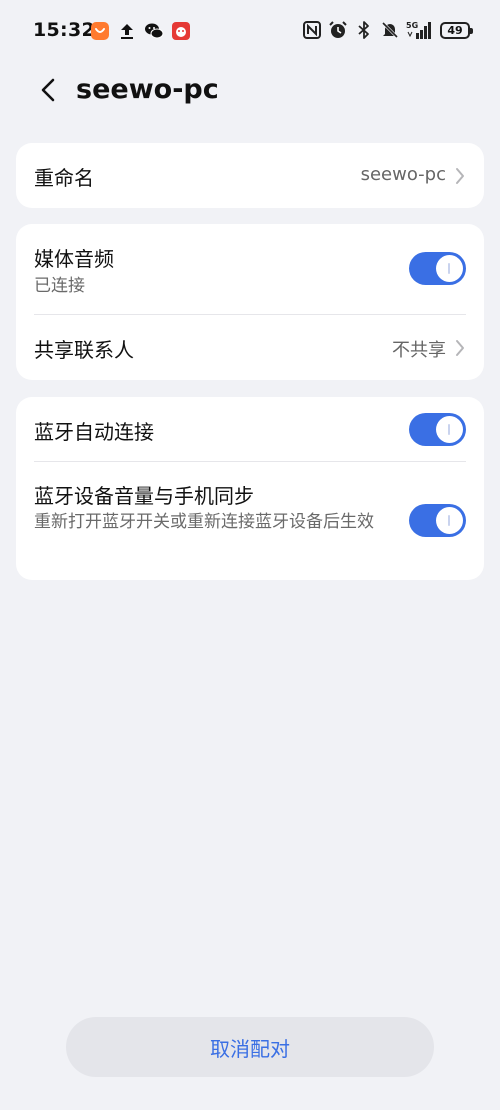  I want to click on auto-connect-toggle, so click(437, 429).